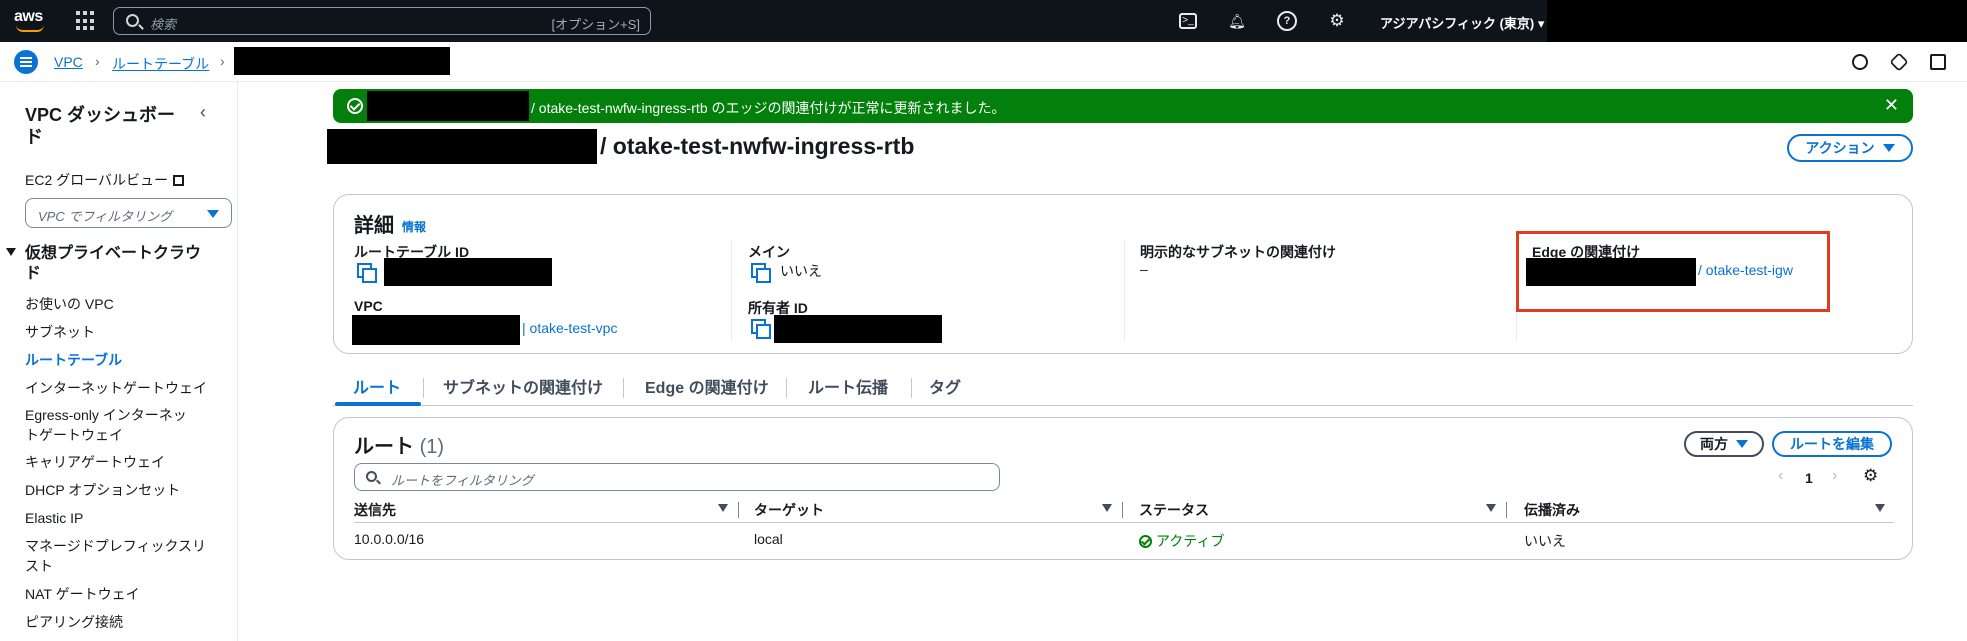 Image resolution: width=1967 pixels, height=641 pixels. Describe the element at coordinates (436, 330) in the screenshot. I see `redacted-vpc-id` at that location.